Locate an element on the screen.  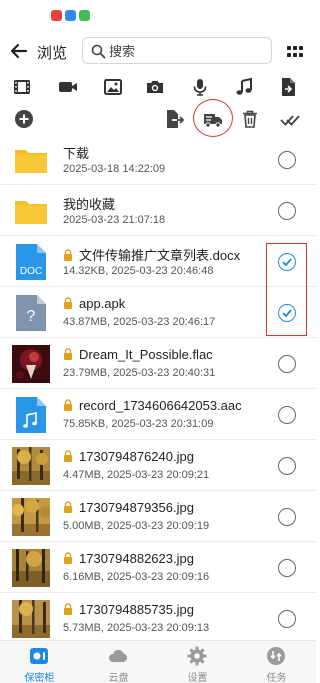
unknown-badge: ? is located at coordinates (31, 316).